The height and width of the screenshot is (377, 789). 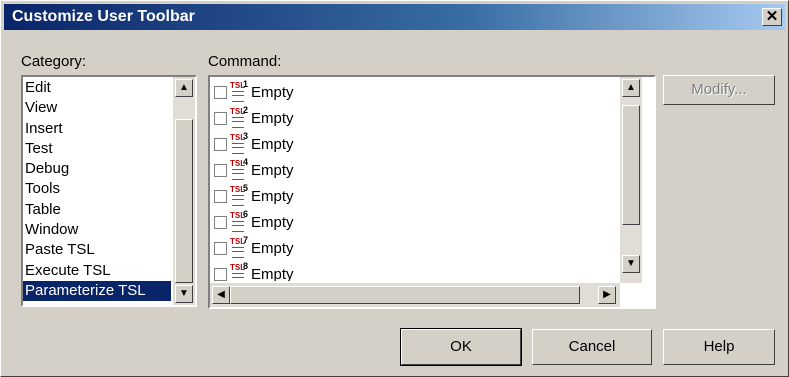 I want to click on tsl-icon-number: 5, so click(x=246, y=188).